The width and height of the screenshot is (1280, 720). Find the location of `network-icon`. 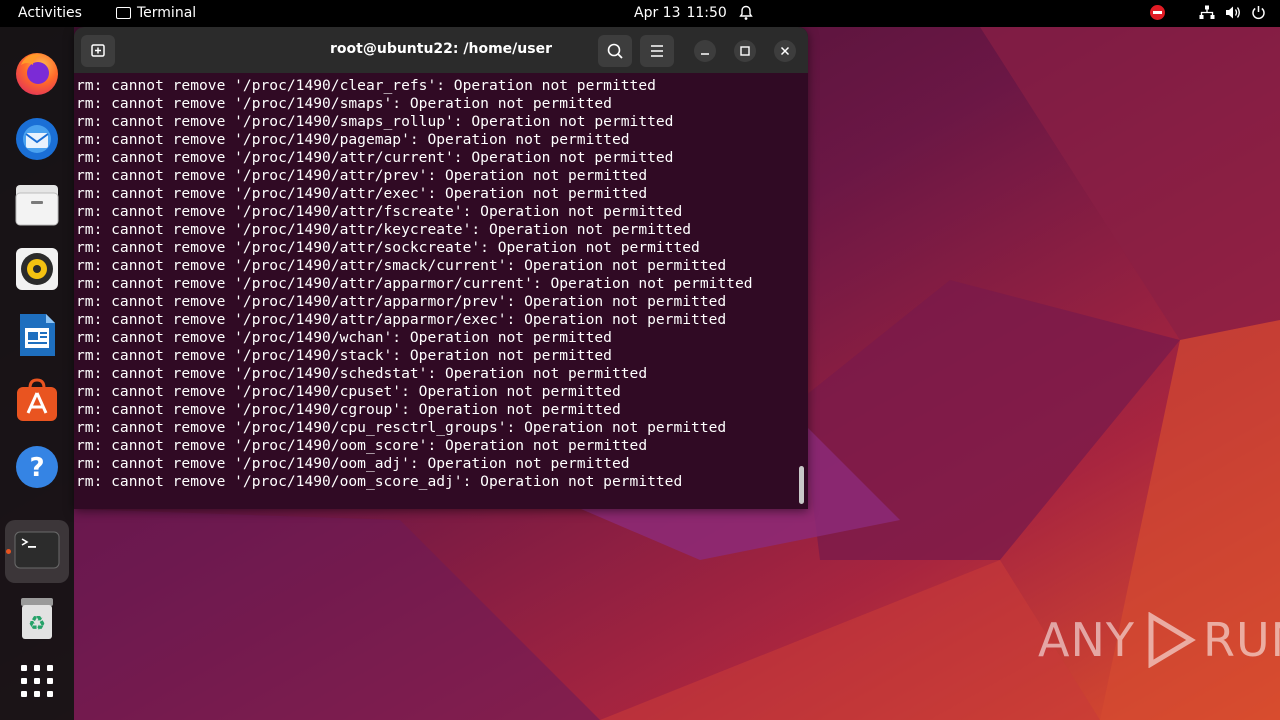

network-icon is located at coordinates (1207, 12).